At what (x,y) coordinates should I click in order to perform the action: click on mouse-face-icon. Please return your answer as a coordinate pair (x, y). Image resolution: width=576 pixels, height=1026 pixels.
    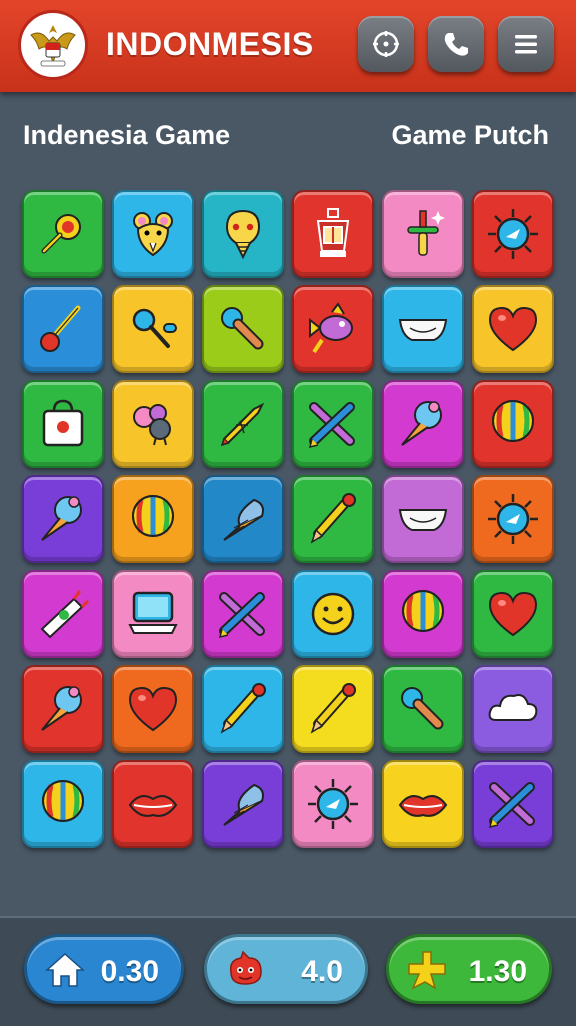
    Looking at the image, I should click on (153, 234).